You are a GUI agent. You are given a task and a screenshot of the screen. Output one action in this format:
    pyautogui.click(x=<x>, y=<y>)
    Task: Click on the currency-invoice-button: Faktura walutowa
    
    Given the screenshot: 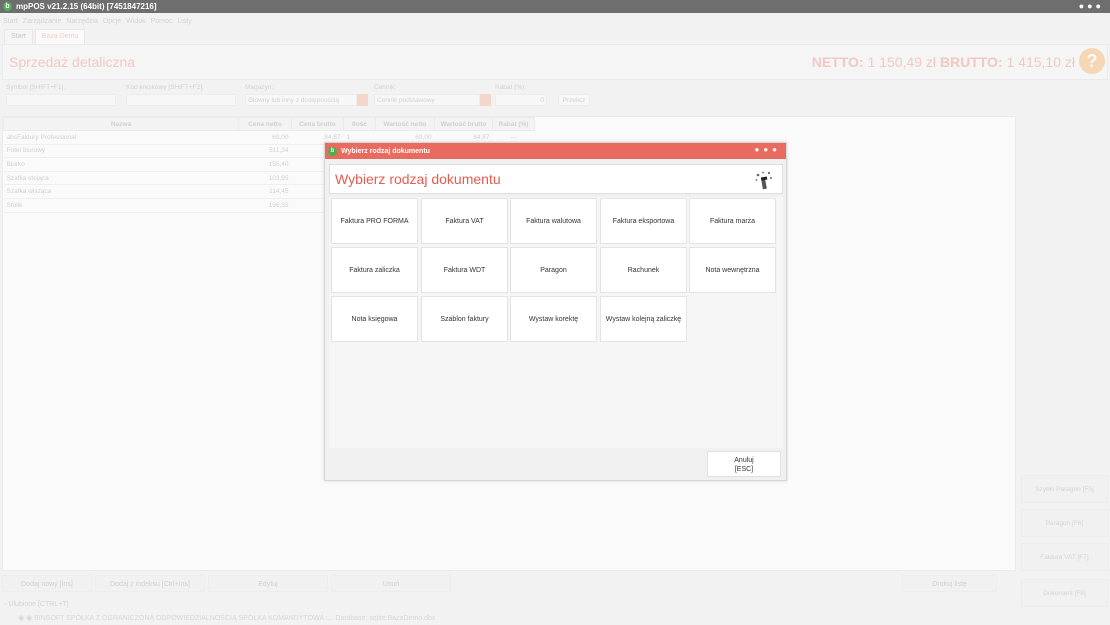 What is the action you would take?
    pyautogui.click(x=553, y=221)
    